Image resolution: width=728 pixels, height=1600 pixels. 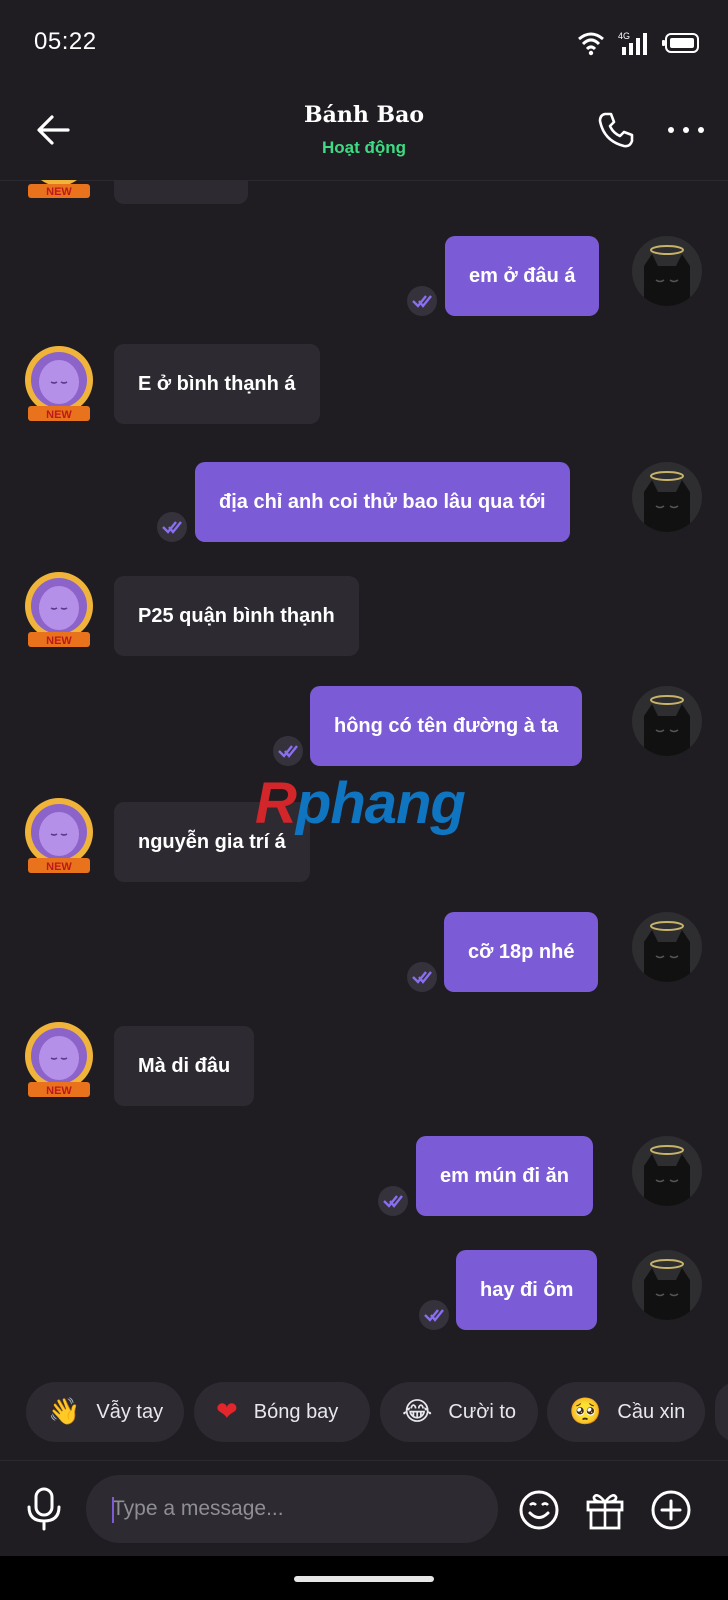 I want to click on wifi-icon, so click(x=591, y=44).